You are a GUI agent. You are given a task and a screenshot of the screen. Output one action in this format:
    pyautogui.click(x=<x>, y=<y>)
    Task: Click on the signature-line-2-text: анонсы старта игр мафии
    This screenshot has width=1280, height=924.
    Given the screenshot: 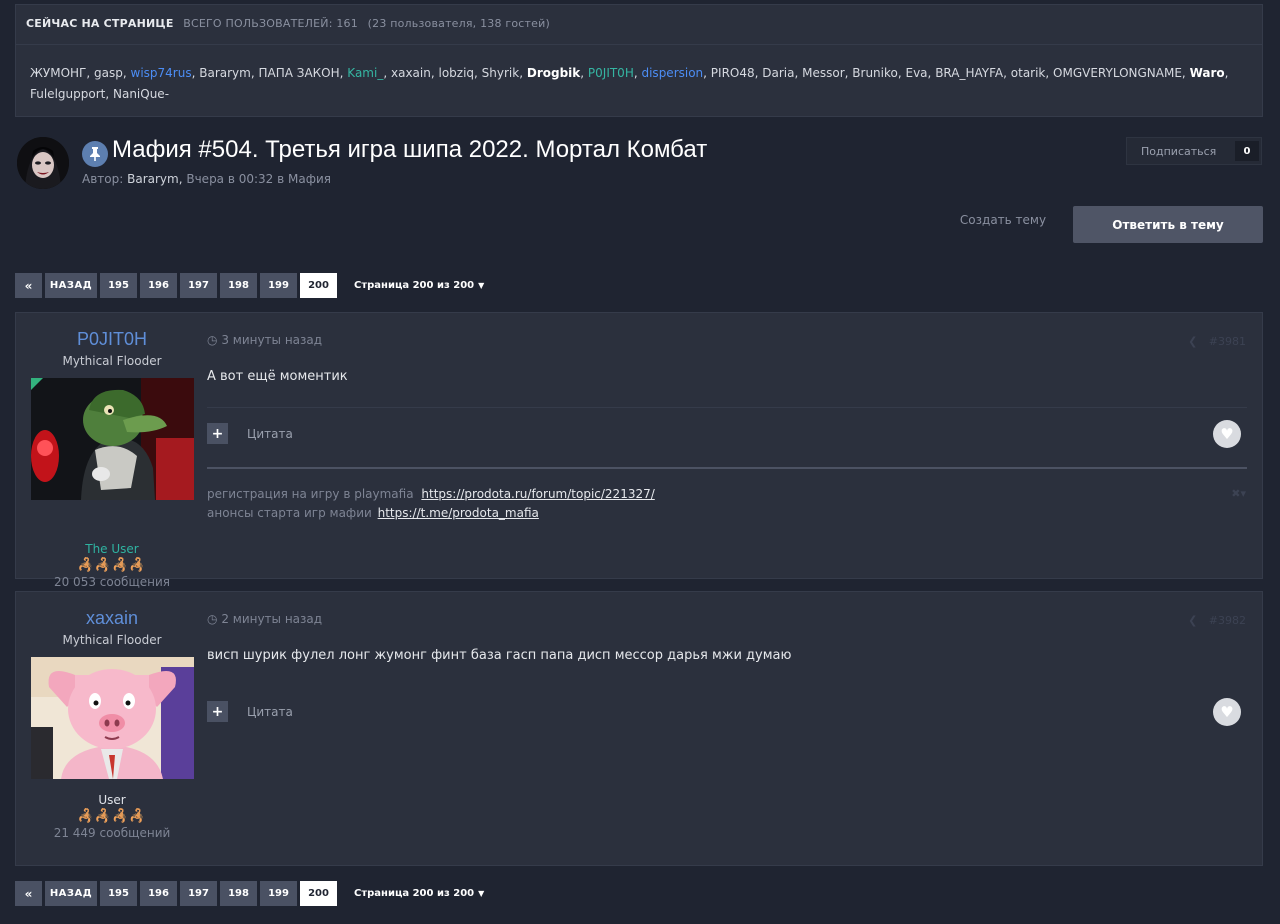 What is the action you would take?
    pyautogui.click(x=289, y=513)
    